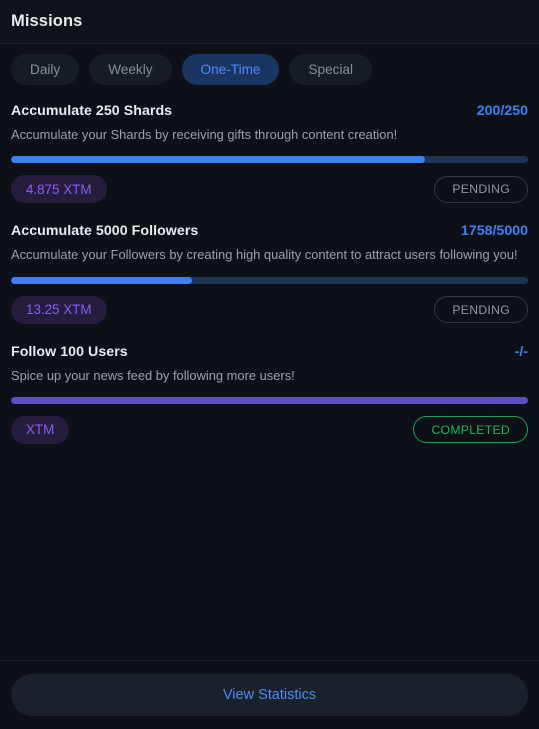 Image resolution: width=539 pixels, height=729 pixels. Describe the element at coordinates (470, 430) in the screenshot. I see `mission-status-badge: COMPLETED` at that location.